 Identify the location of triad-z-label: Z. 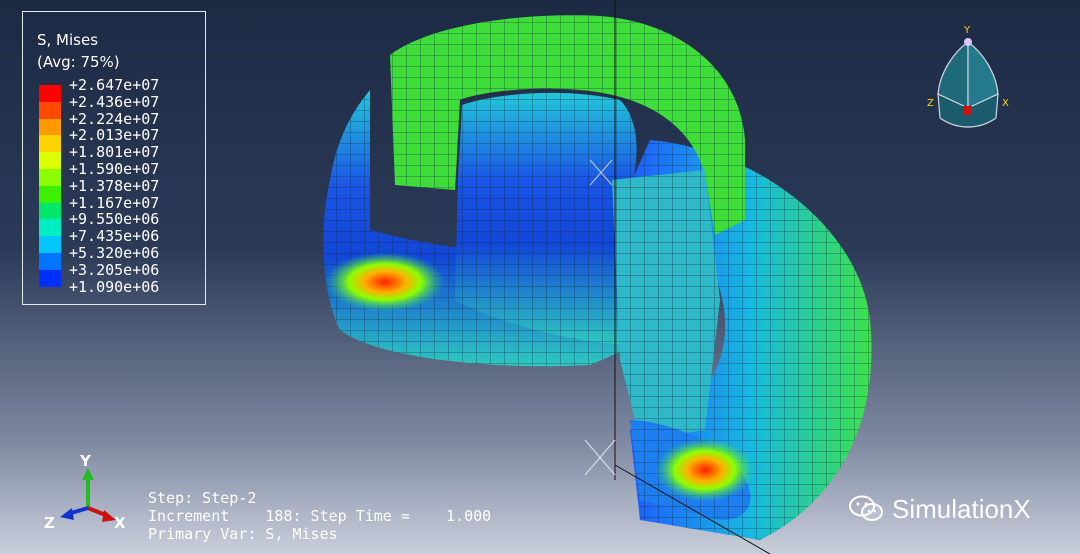
(49, 522).